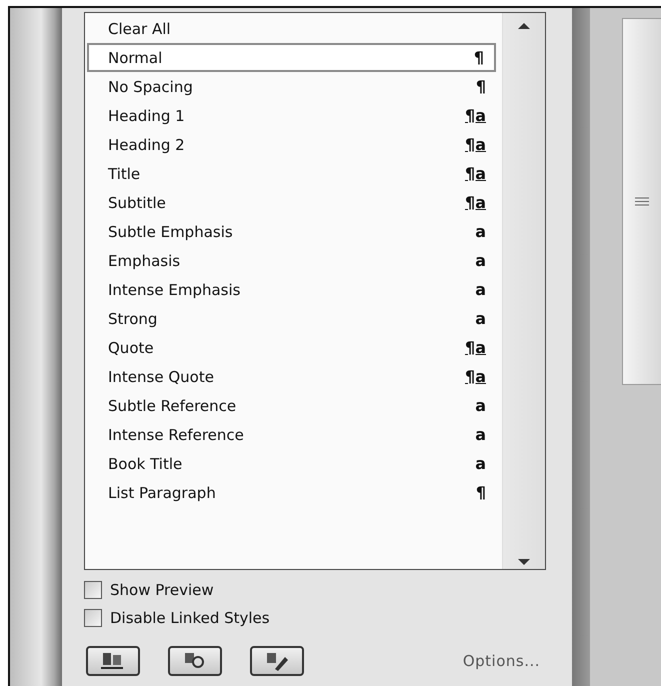  What do you see at coordinates (524, 26) in the screenshot?
I see `scroll-up-icon` at bounding box center [524, 26].